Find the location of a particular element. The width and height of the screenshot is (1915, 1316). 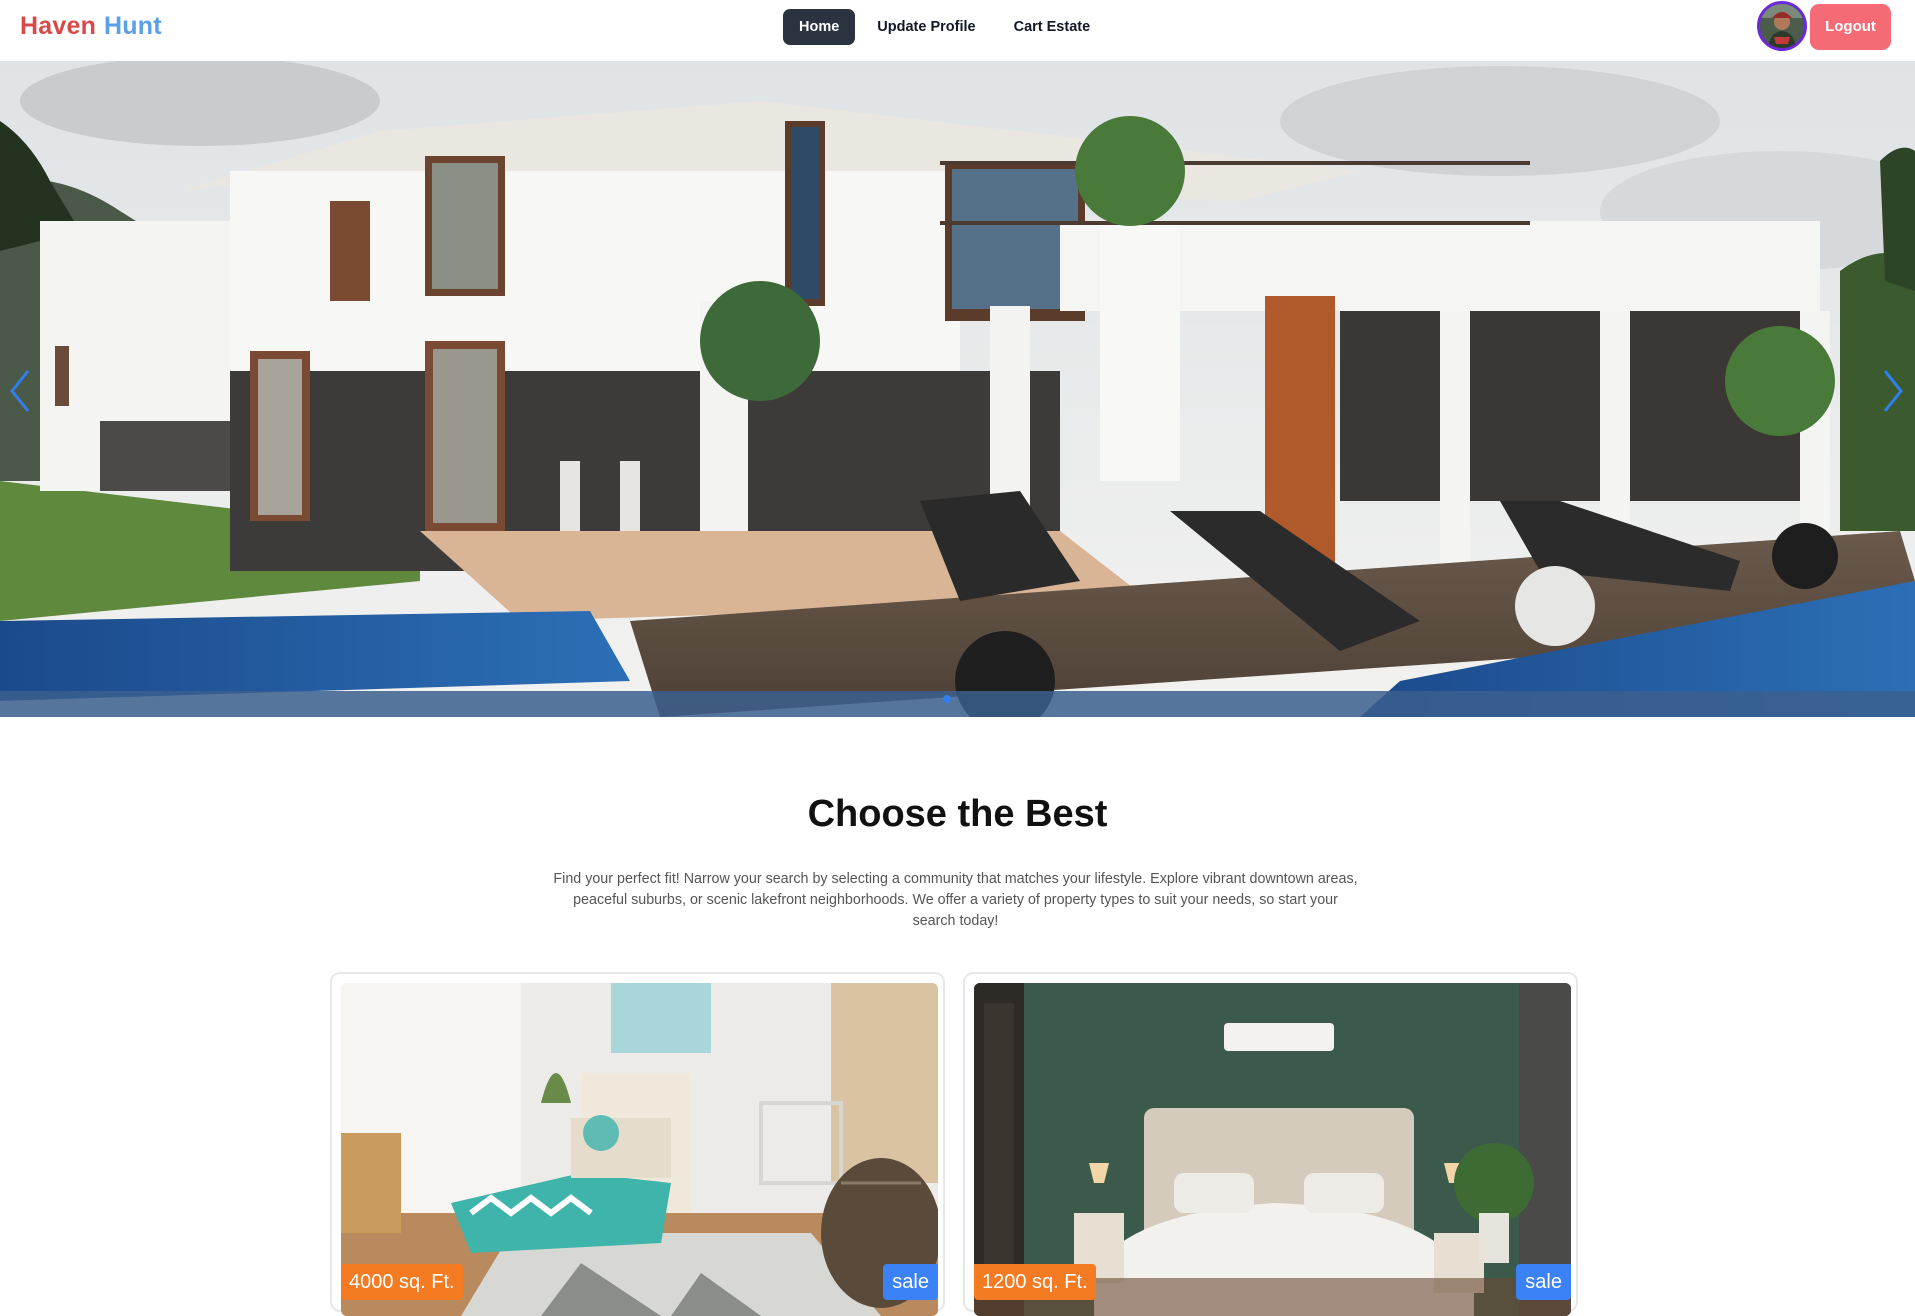

brand-first-word: Haven is located at coordinates (58, 26).